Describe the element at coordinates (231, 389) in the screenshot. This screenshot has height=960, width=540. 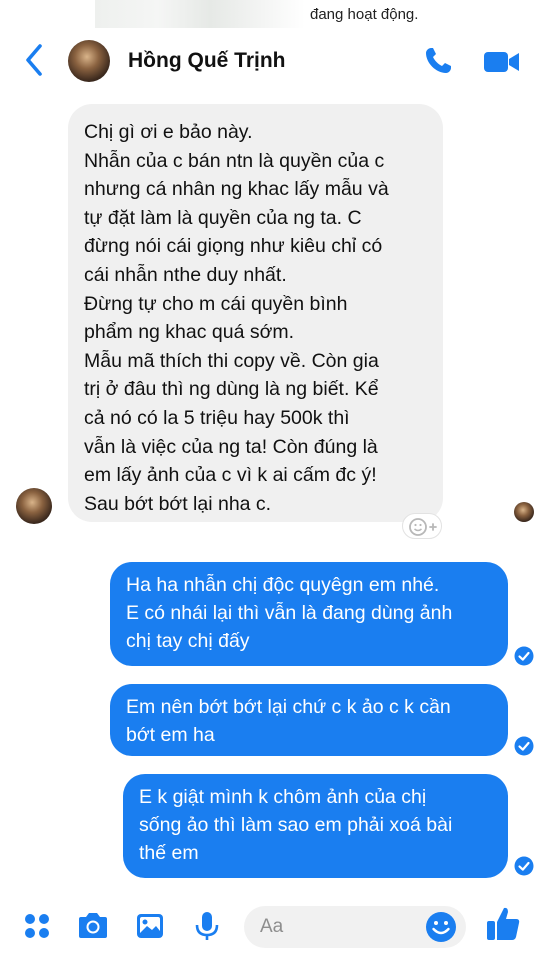
I see `message-line: trị ở đâu thì ng dùng là ng biết. Kể` at that location.